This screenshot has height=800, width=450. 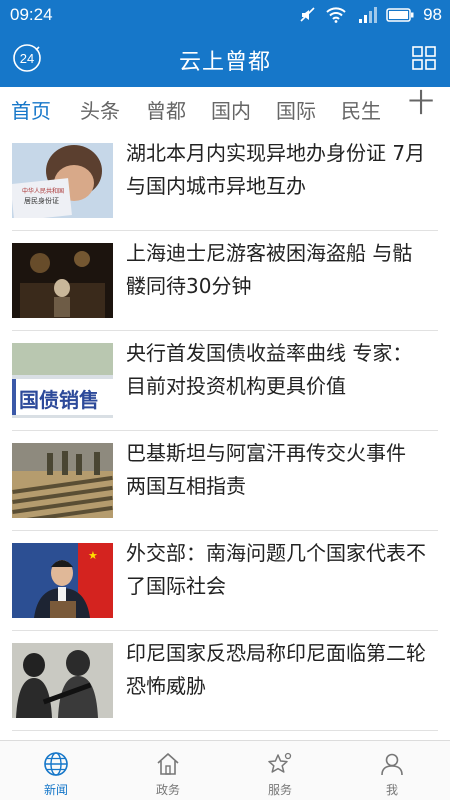 What do you see at coordinates (361, 109) in the screenshot?
I see `tab-livelihood: 民生` at bounding box center [361, 109].